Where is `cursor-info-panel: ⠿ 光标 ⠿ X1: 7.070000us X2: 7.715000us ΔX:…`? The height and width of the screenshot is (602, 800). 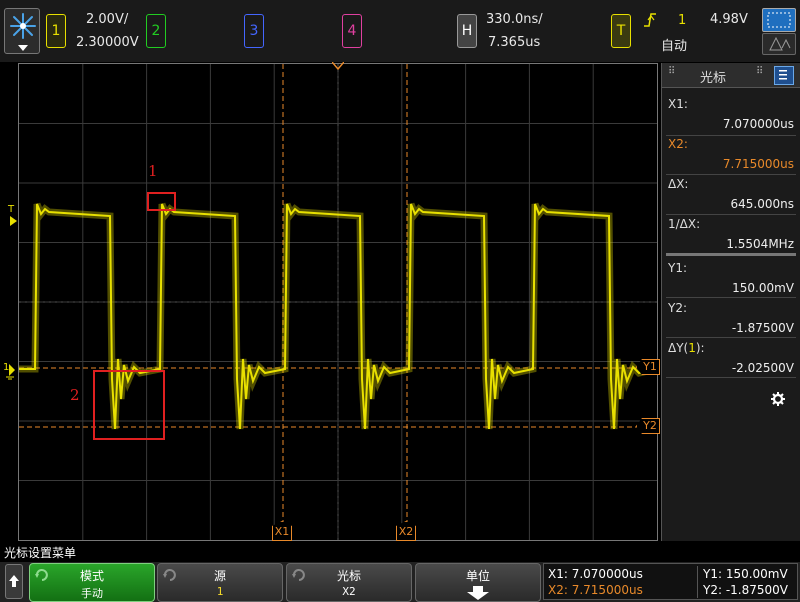 cursor-info-panel: ⠿ 光标 ⠿ X1: 7.070000us X2: 7.715000us ΔX:… is located at coordinates (730, 302).